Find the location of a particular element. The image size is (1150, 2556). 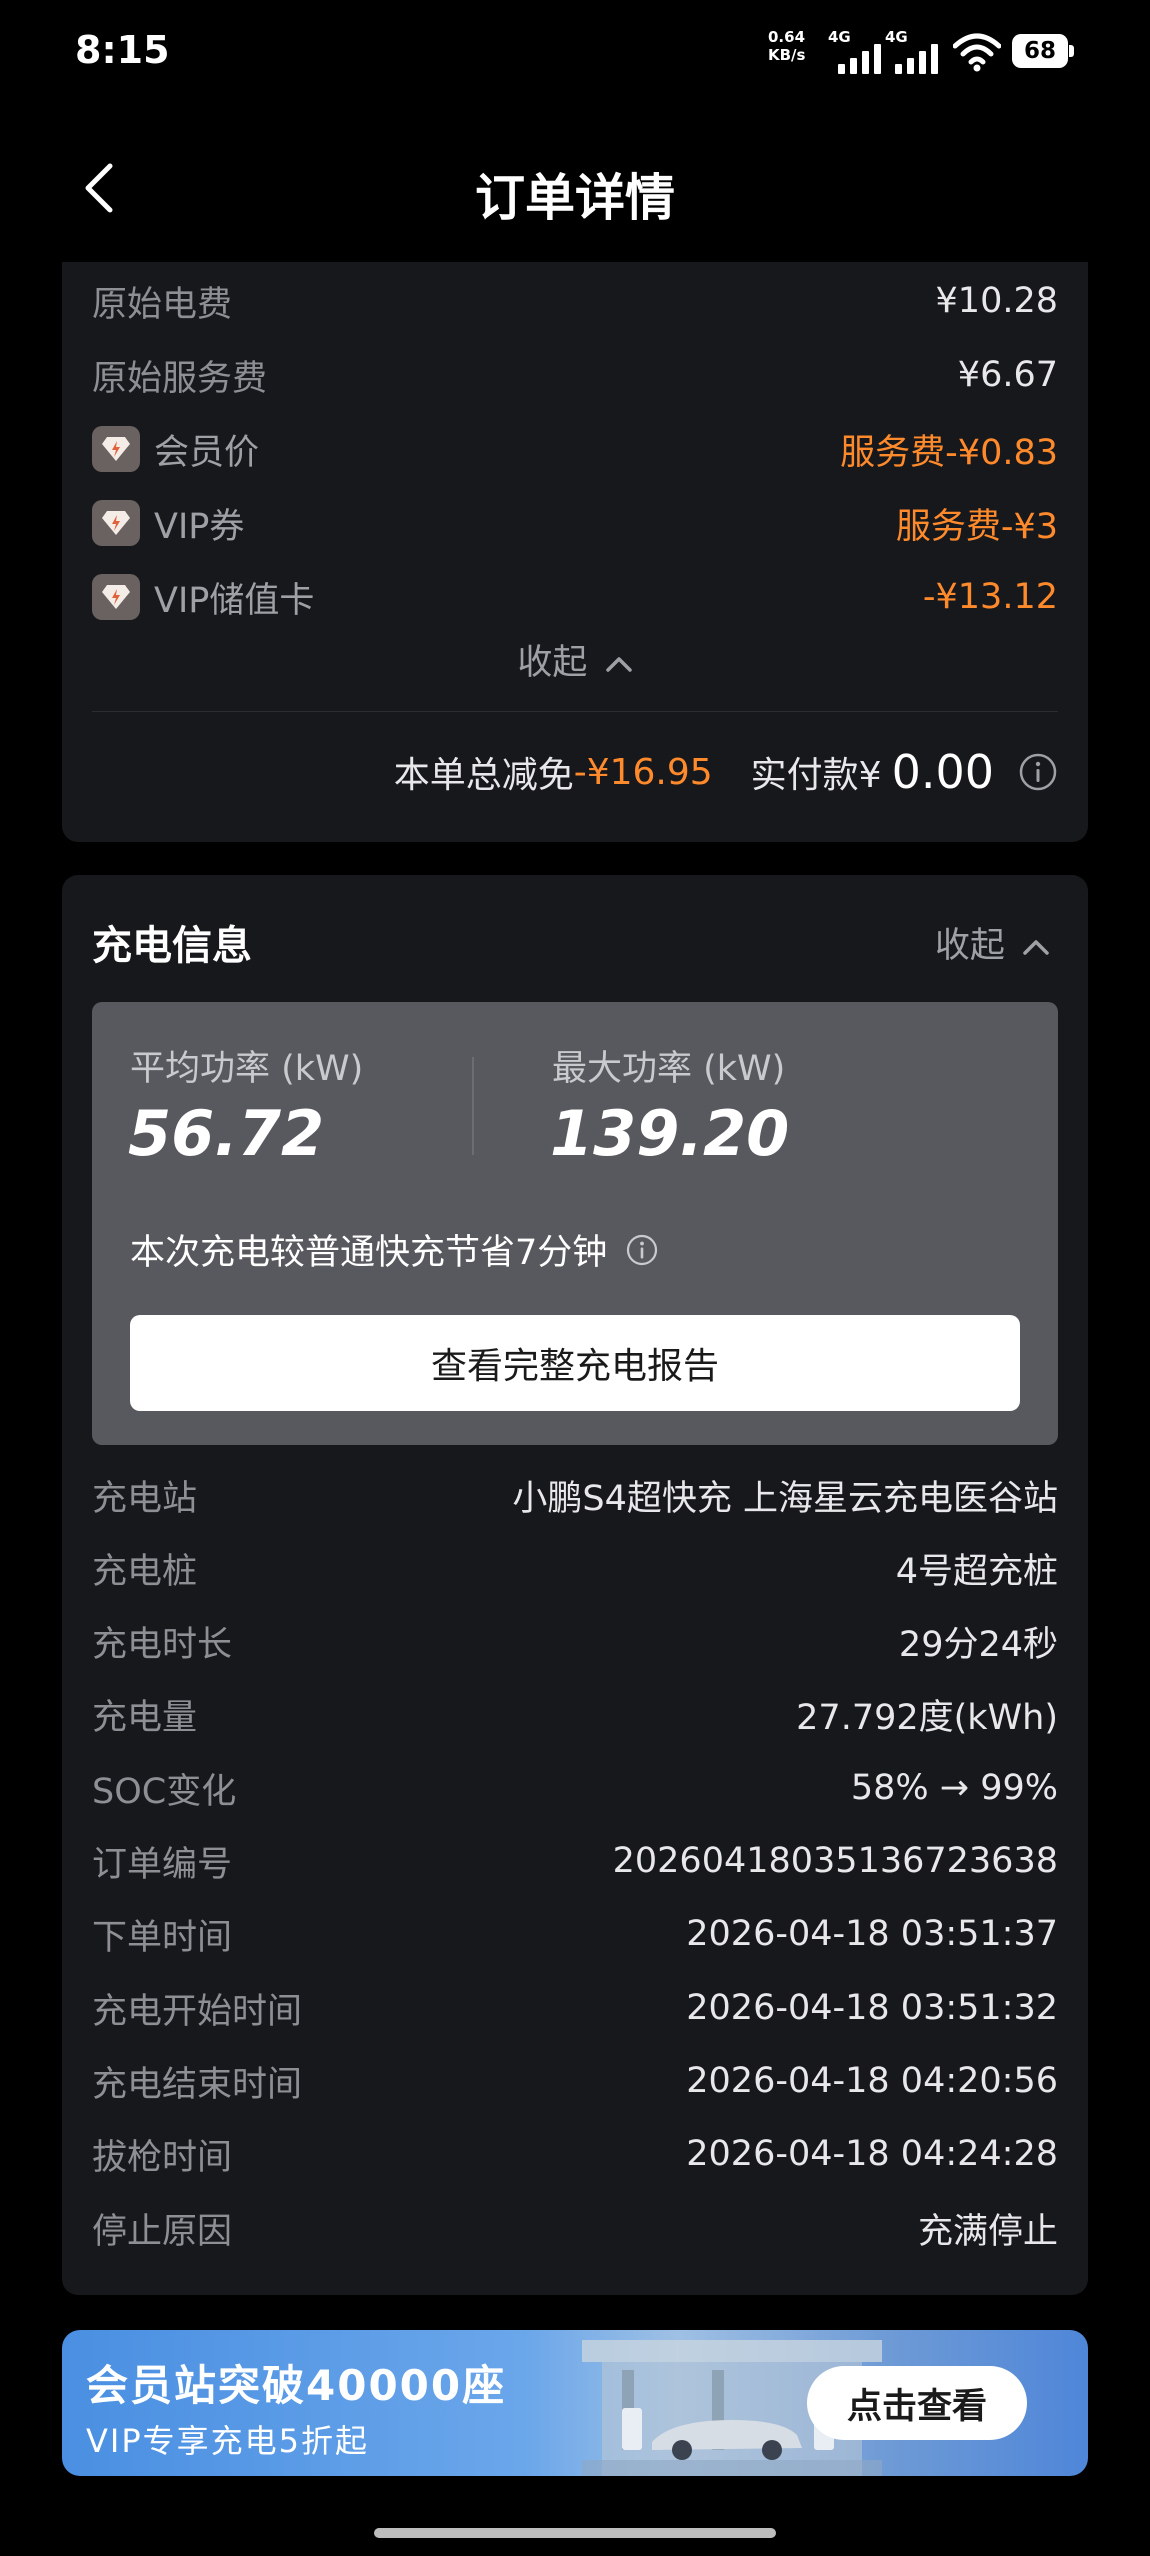

detail-row: 订单编号 20260418035136723638 is located at coordinates (575, 1861).